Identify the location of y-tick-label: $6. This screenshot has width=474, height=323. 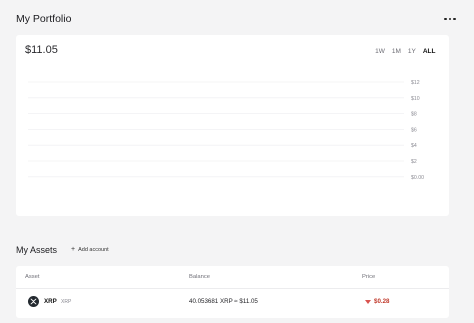
(414, 130).